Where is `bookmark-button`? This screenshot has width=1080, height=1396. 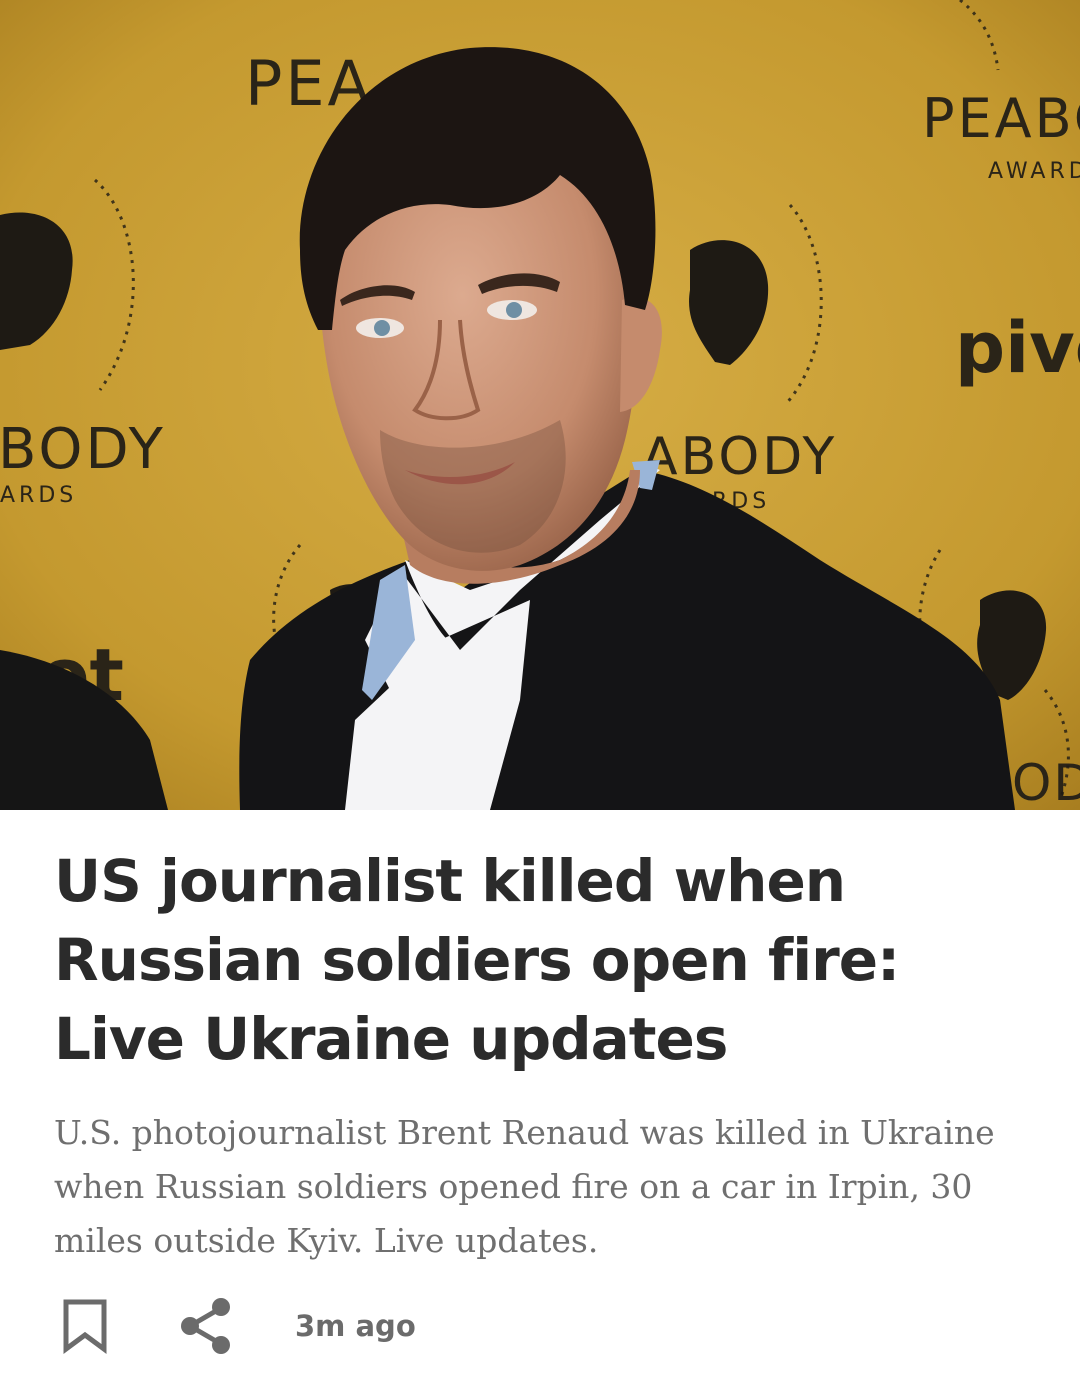 bookmark-button is located at coordinates (85, 1326).